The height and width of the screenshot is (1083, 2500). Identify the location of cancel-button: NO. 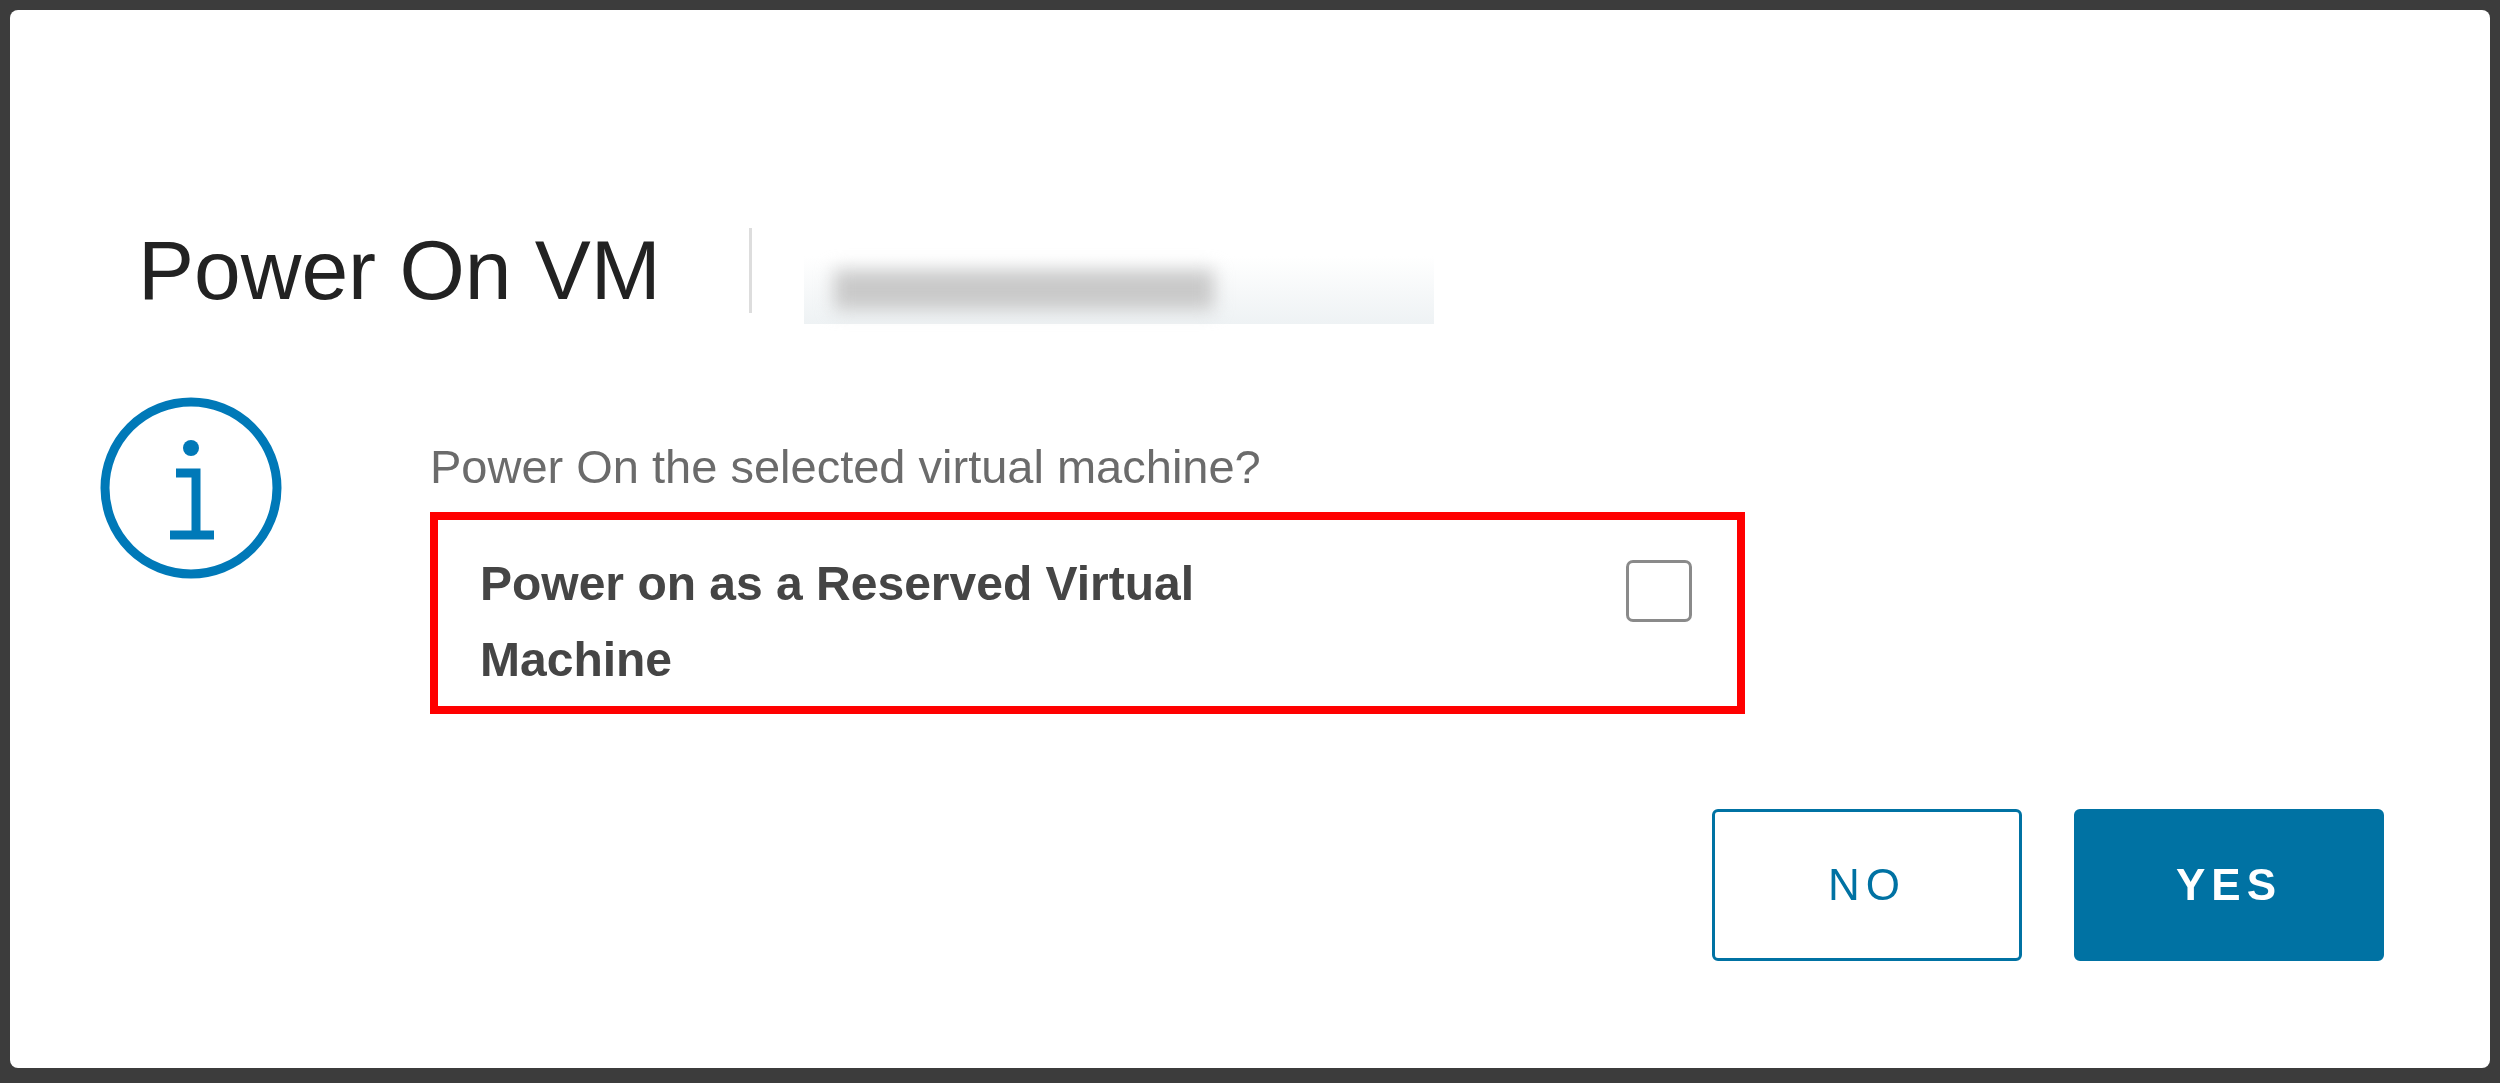
(1867, 885).